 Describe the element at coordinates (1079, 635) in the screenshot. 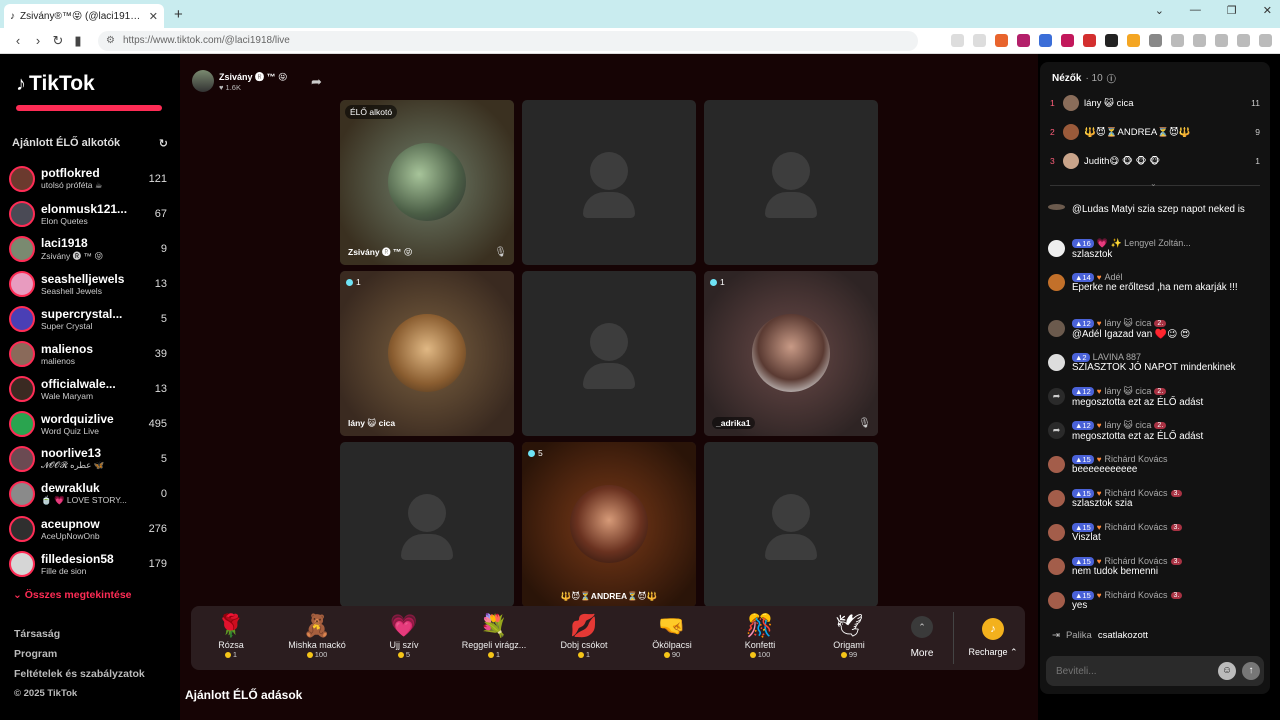

I see `joined-name: Palika` at that location.